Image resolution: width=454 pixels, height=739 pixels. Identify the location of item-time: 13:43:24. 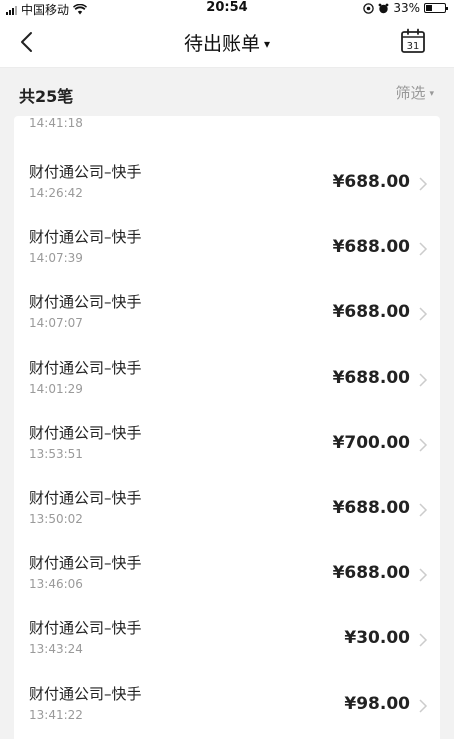
(56, 649).